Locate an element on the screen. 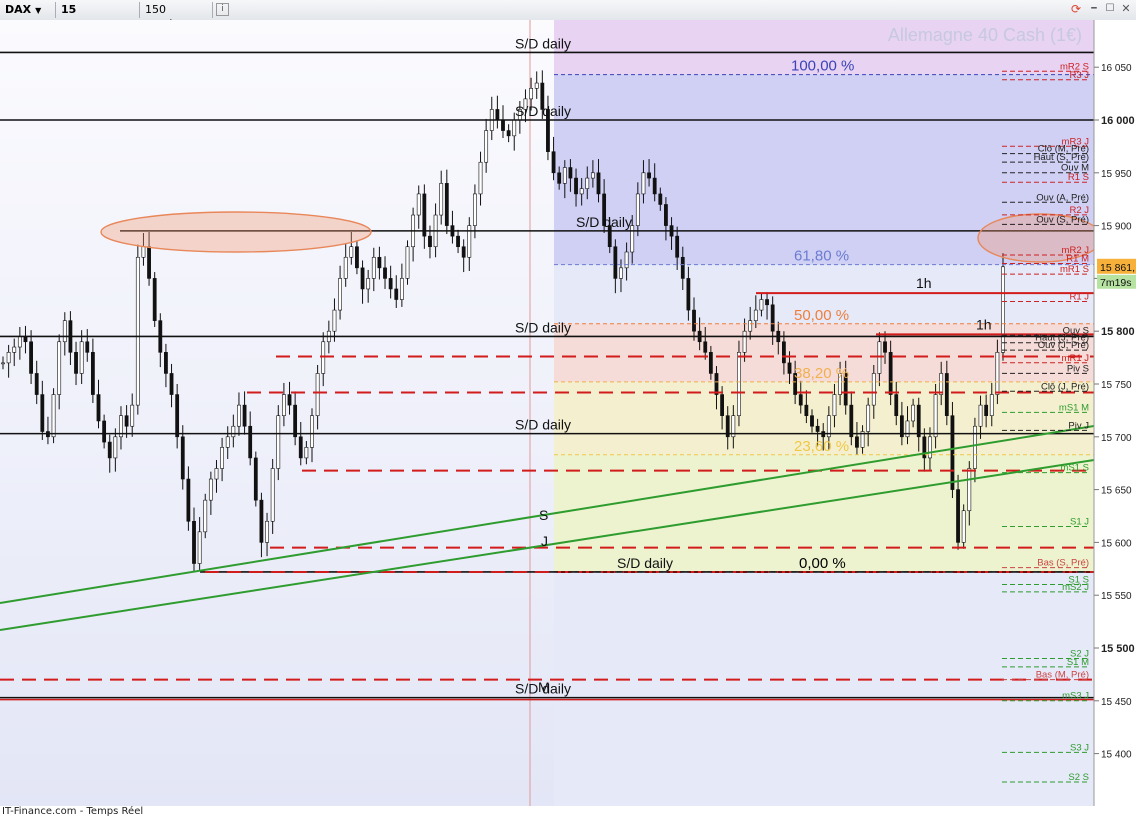 This screenshot has height=819, width=1136. y-tick-label: 15 900 is located at coordinates (1116, 227).